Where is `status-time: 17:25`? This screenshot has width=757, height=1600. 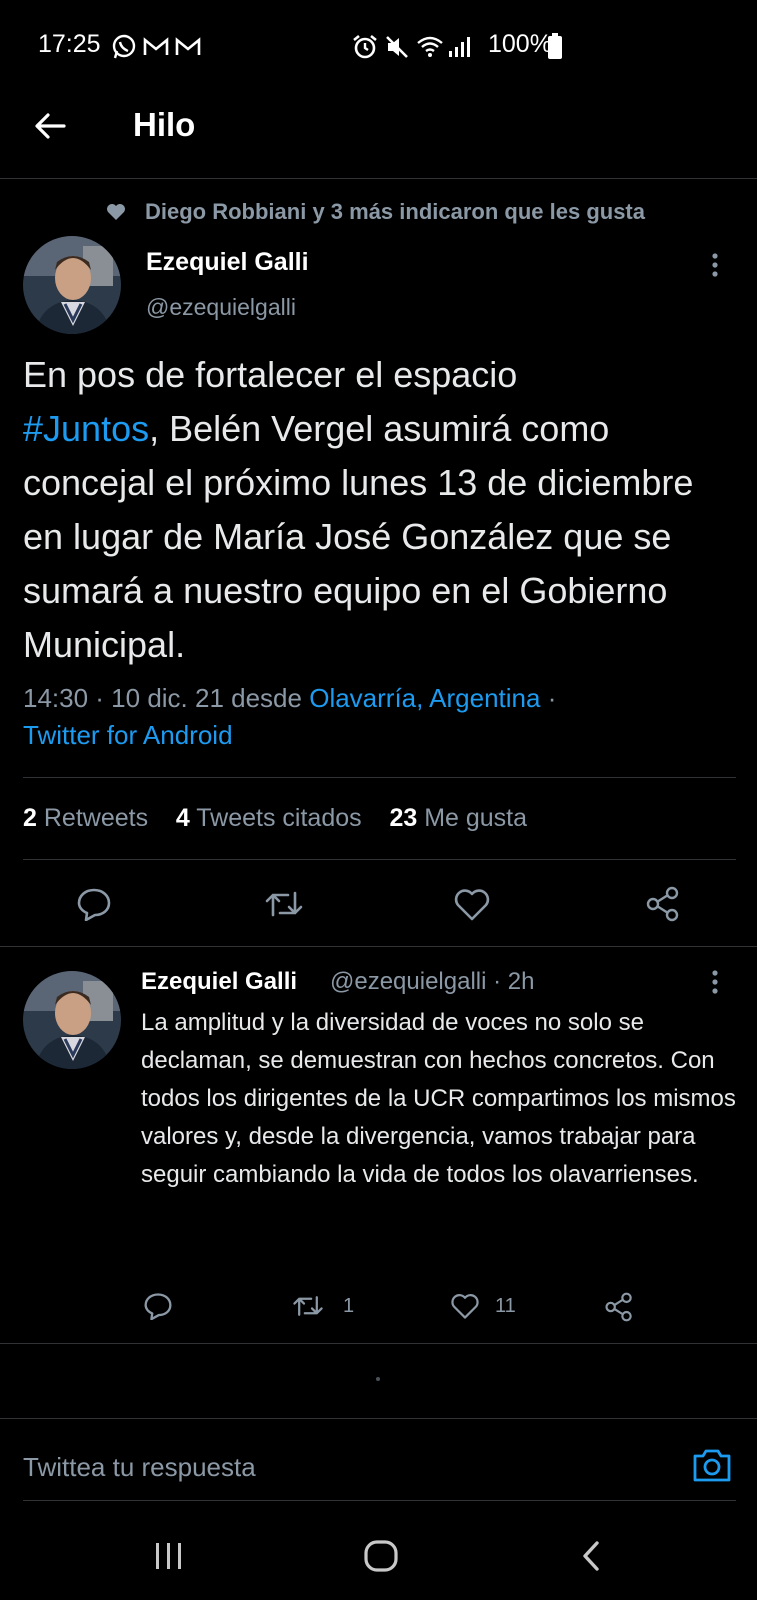
status-time: 17:25 is located at coordinates (69, 44).